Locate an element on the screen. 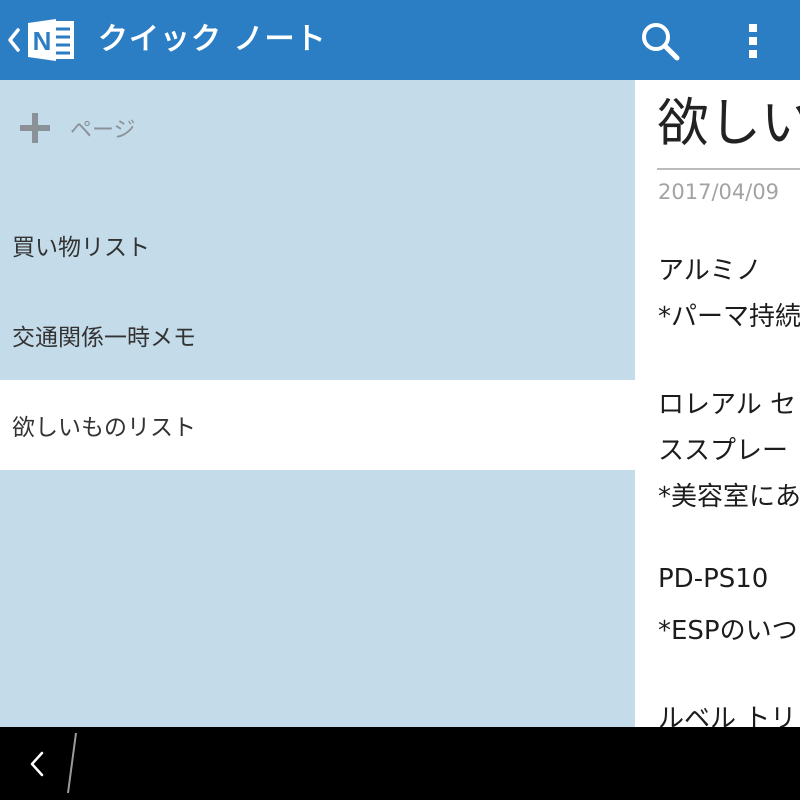 The width and height of the screenshot is (800, 800). more-options-icon is located at coordinates (753, 40).